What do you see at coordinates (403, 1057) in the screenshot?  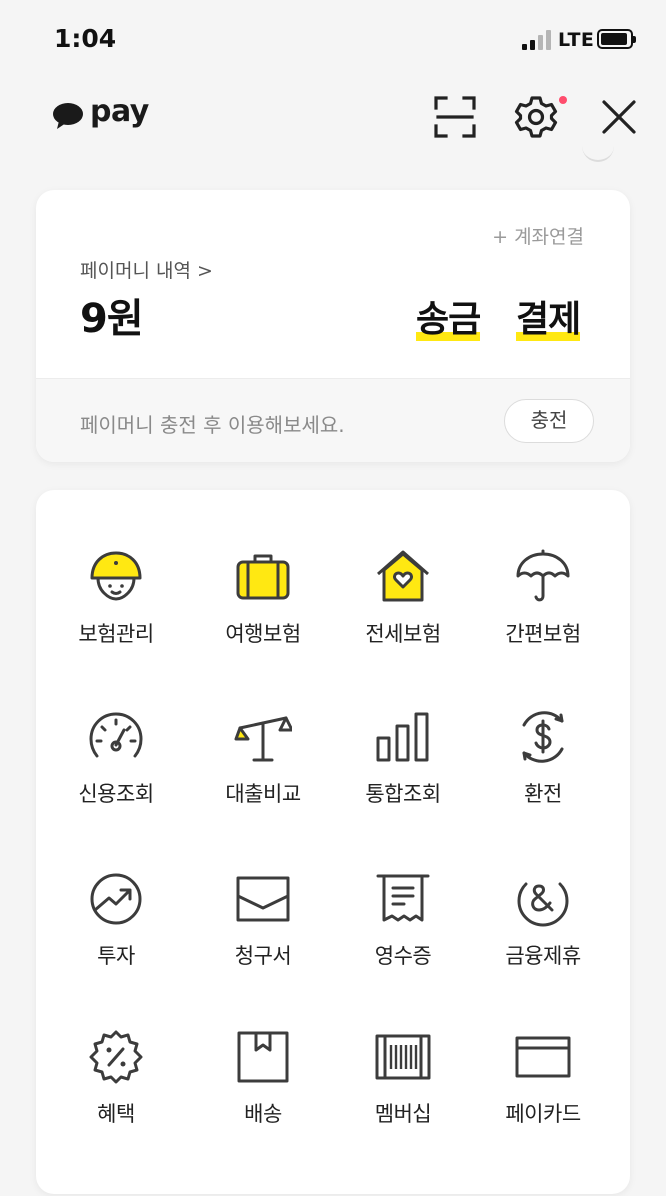 I see `barcode-icon` at bounding box center [403, 1057].